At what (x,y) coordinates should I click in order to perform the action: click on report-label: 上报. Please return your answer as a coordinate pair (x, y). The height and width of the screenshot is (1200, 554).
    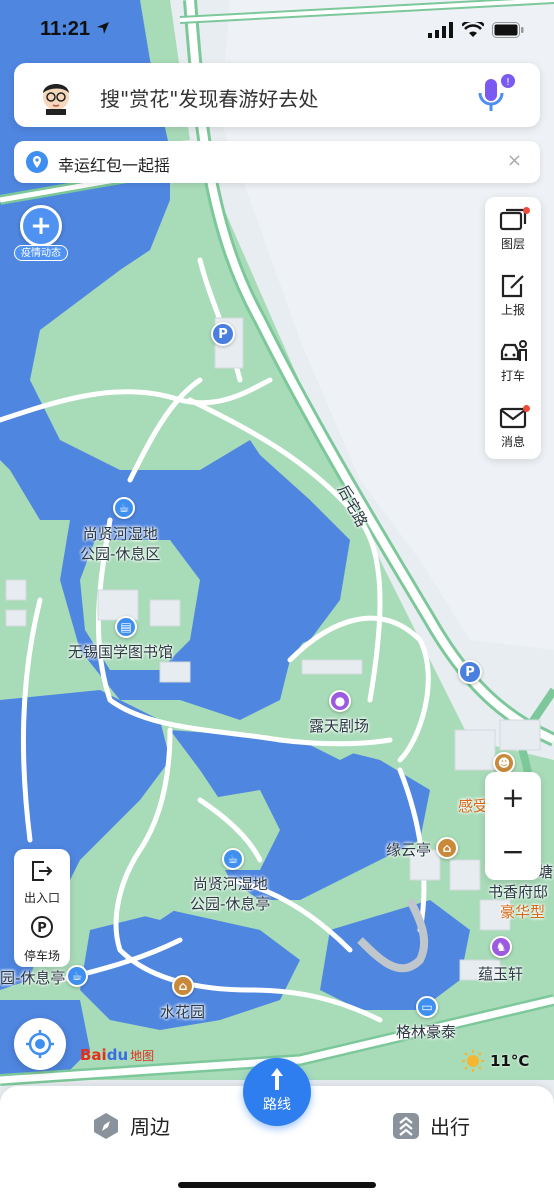
    Looking at the image, I should click on (512, 310).